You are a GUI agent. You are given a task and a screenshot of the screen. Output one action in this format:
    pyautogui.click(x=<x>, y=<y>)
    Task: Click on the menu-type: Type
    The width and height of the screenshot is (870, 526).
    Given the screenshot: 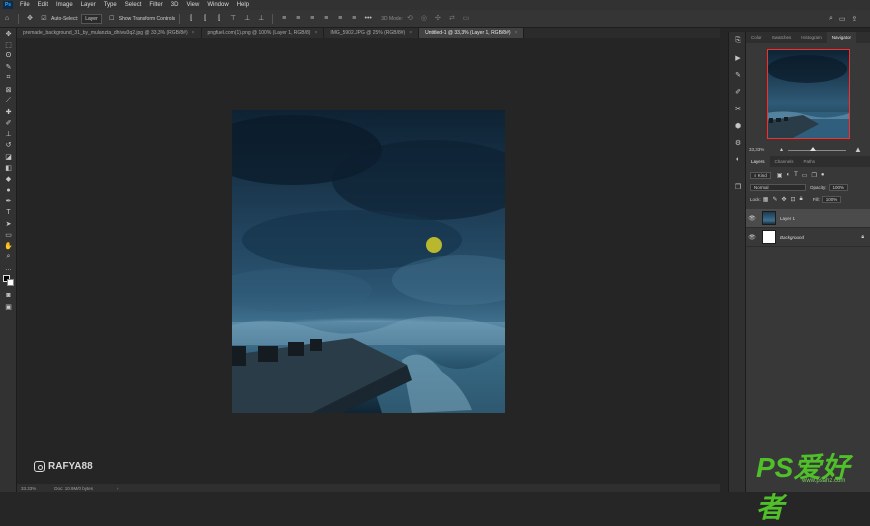 What is the action you would take?
    pyautogui.click(x=110, y=5)
    